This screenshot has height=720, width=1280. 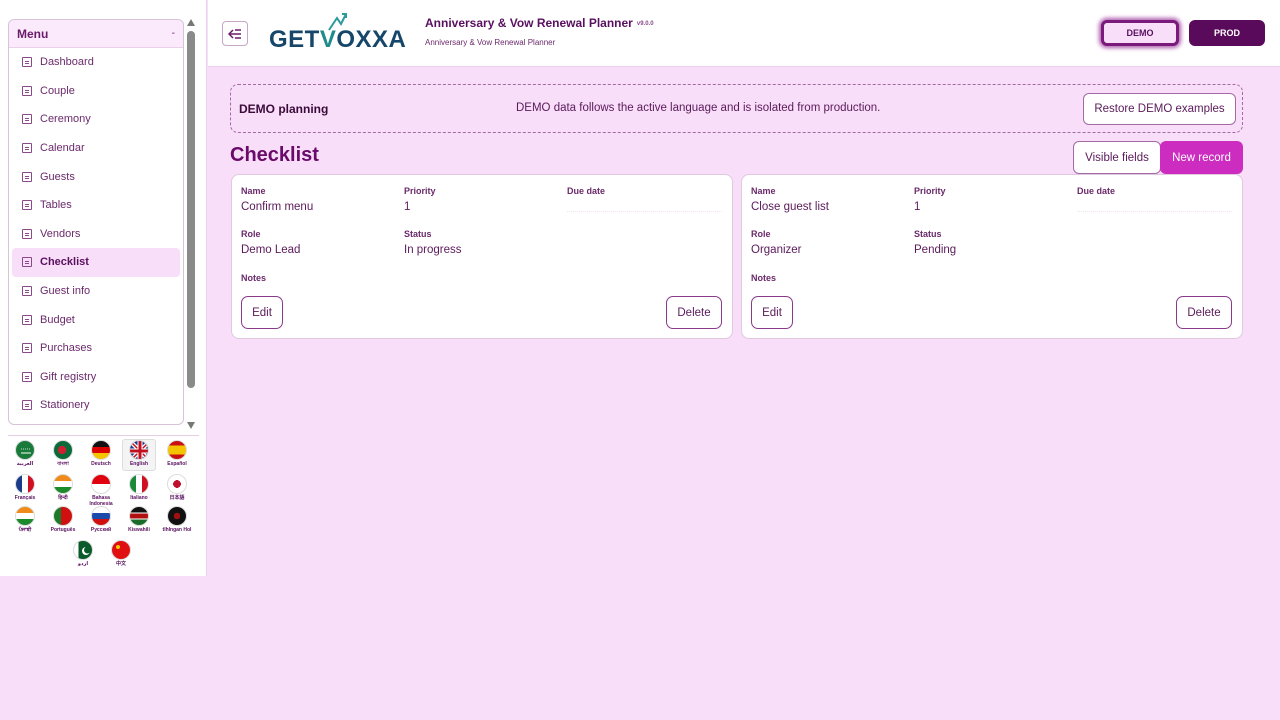 What do you see at coordinates (120, 564) in the screenshot?
I see `language-label: 中文` at bounding box center [120, 564].